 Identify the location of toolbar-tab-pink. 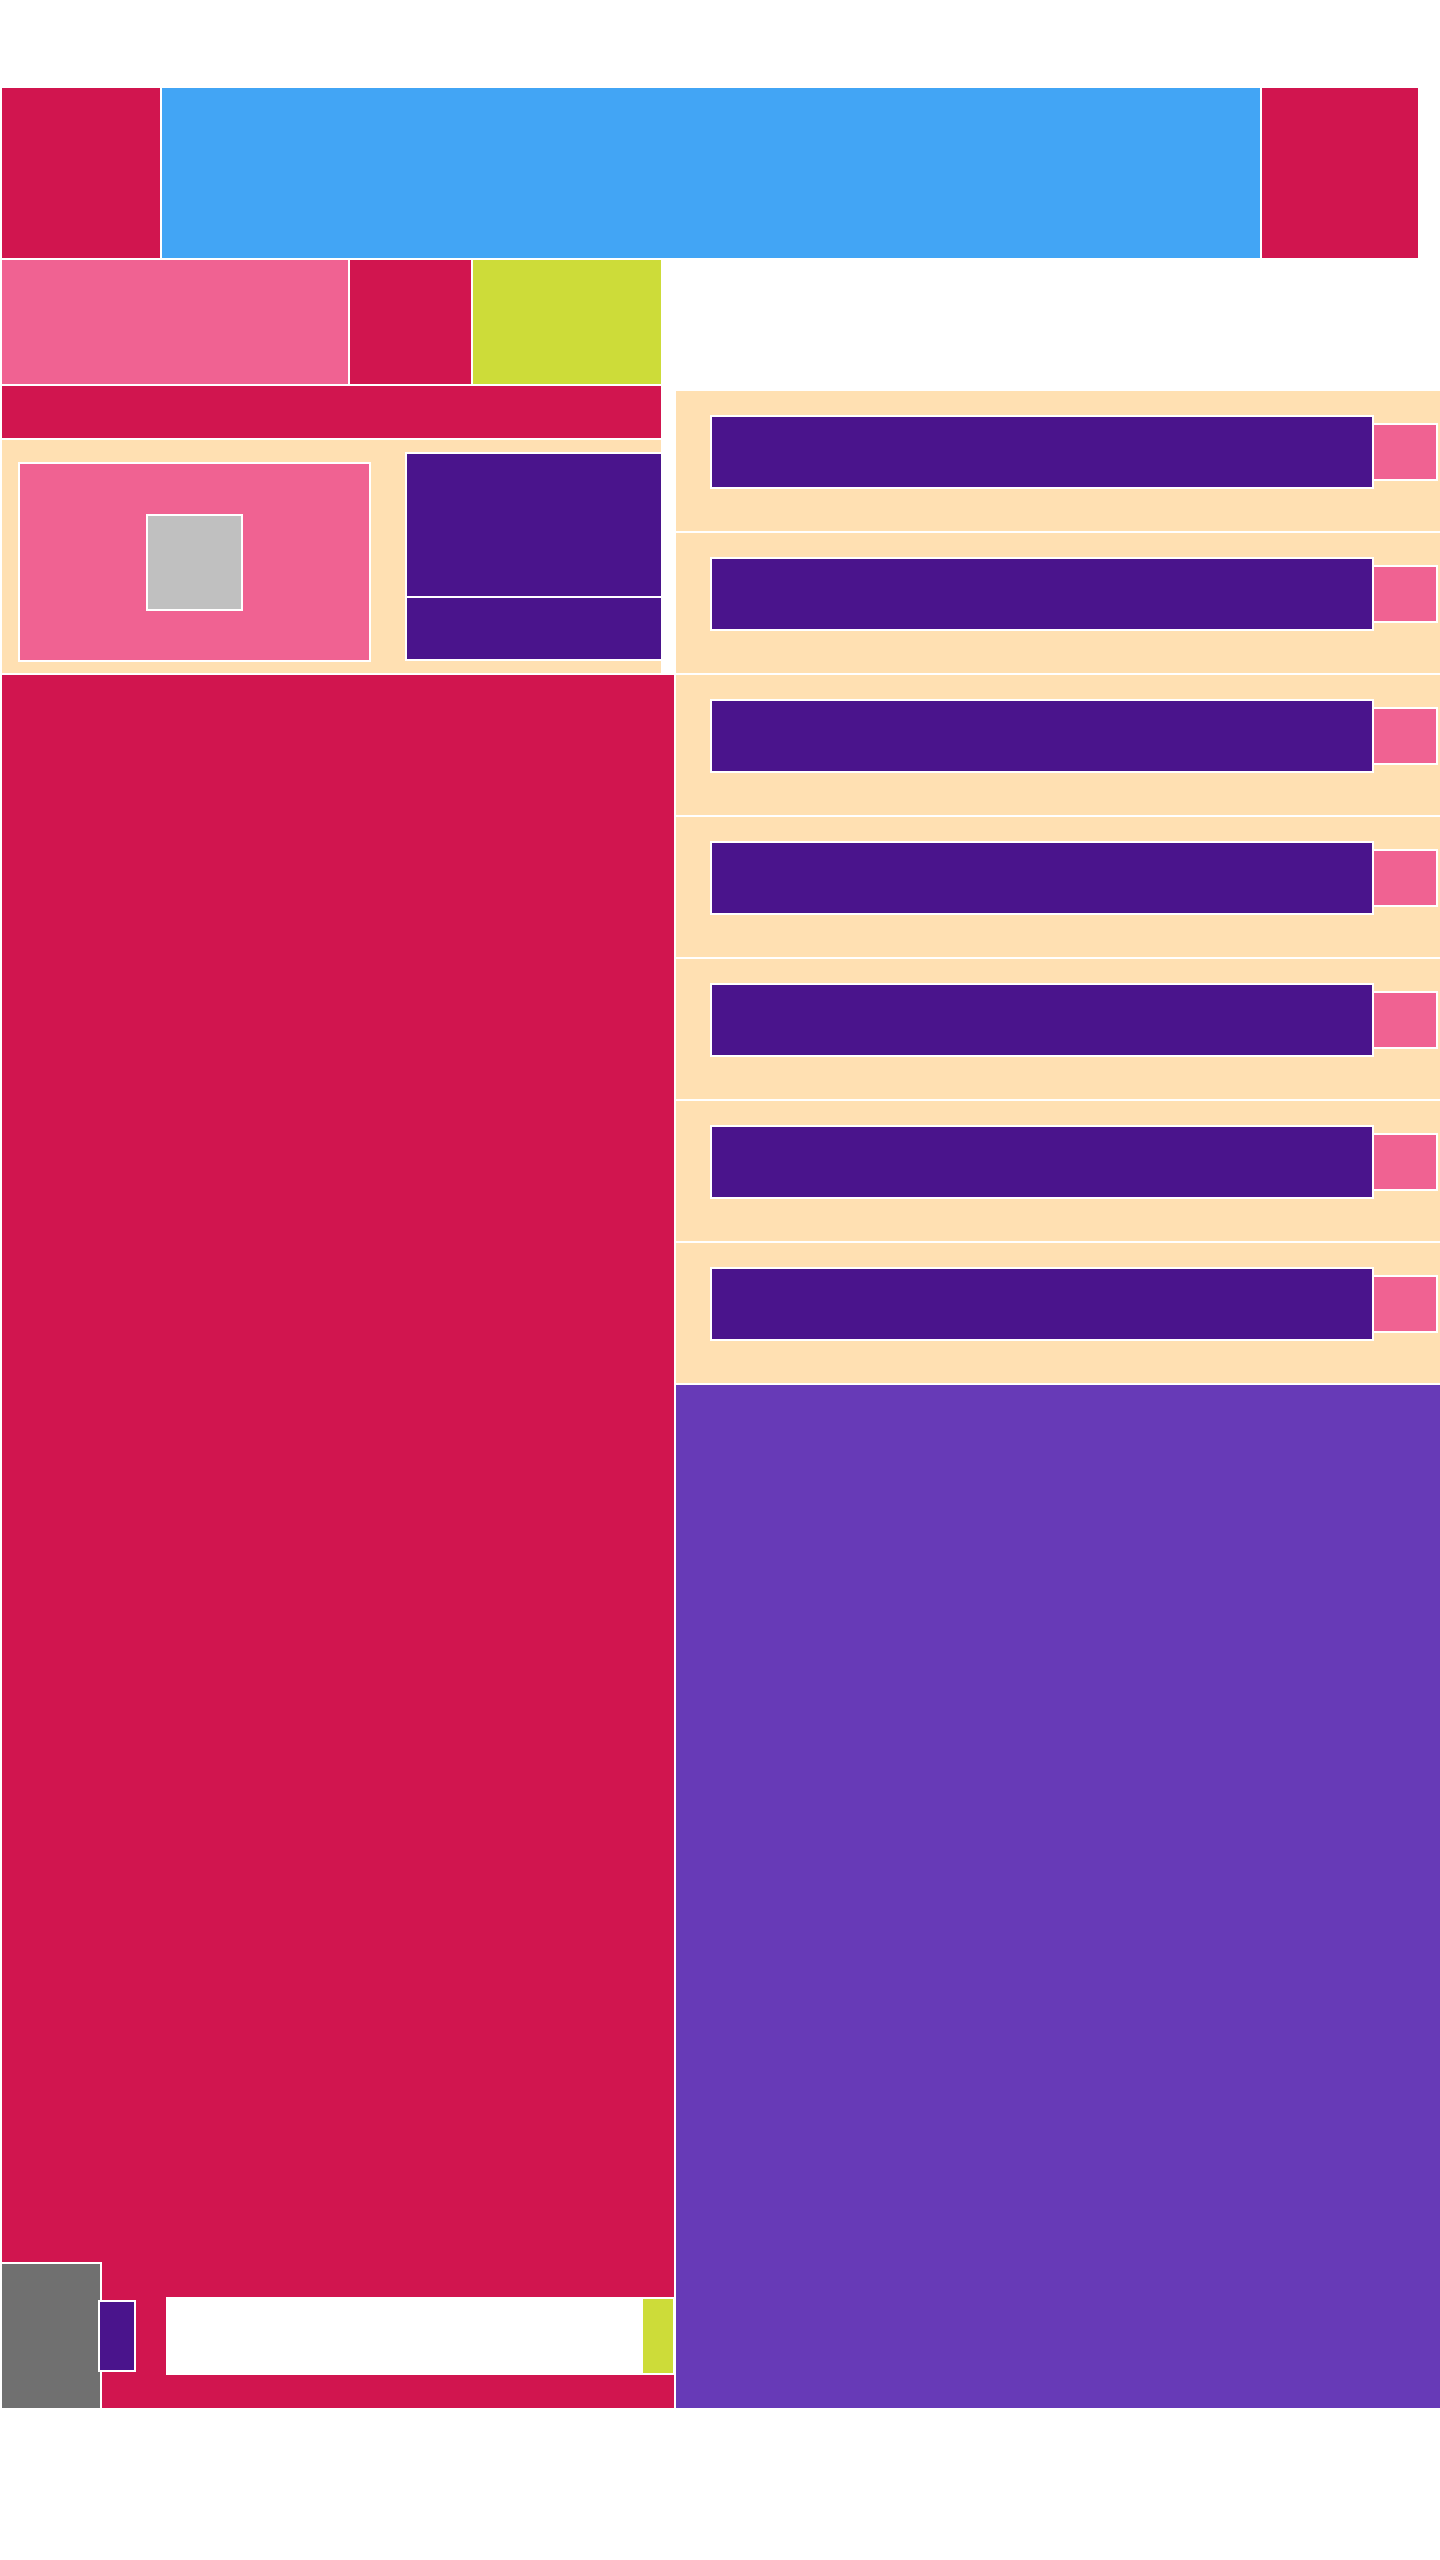
(175, 322).